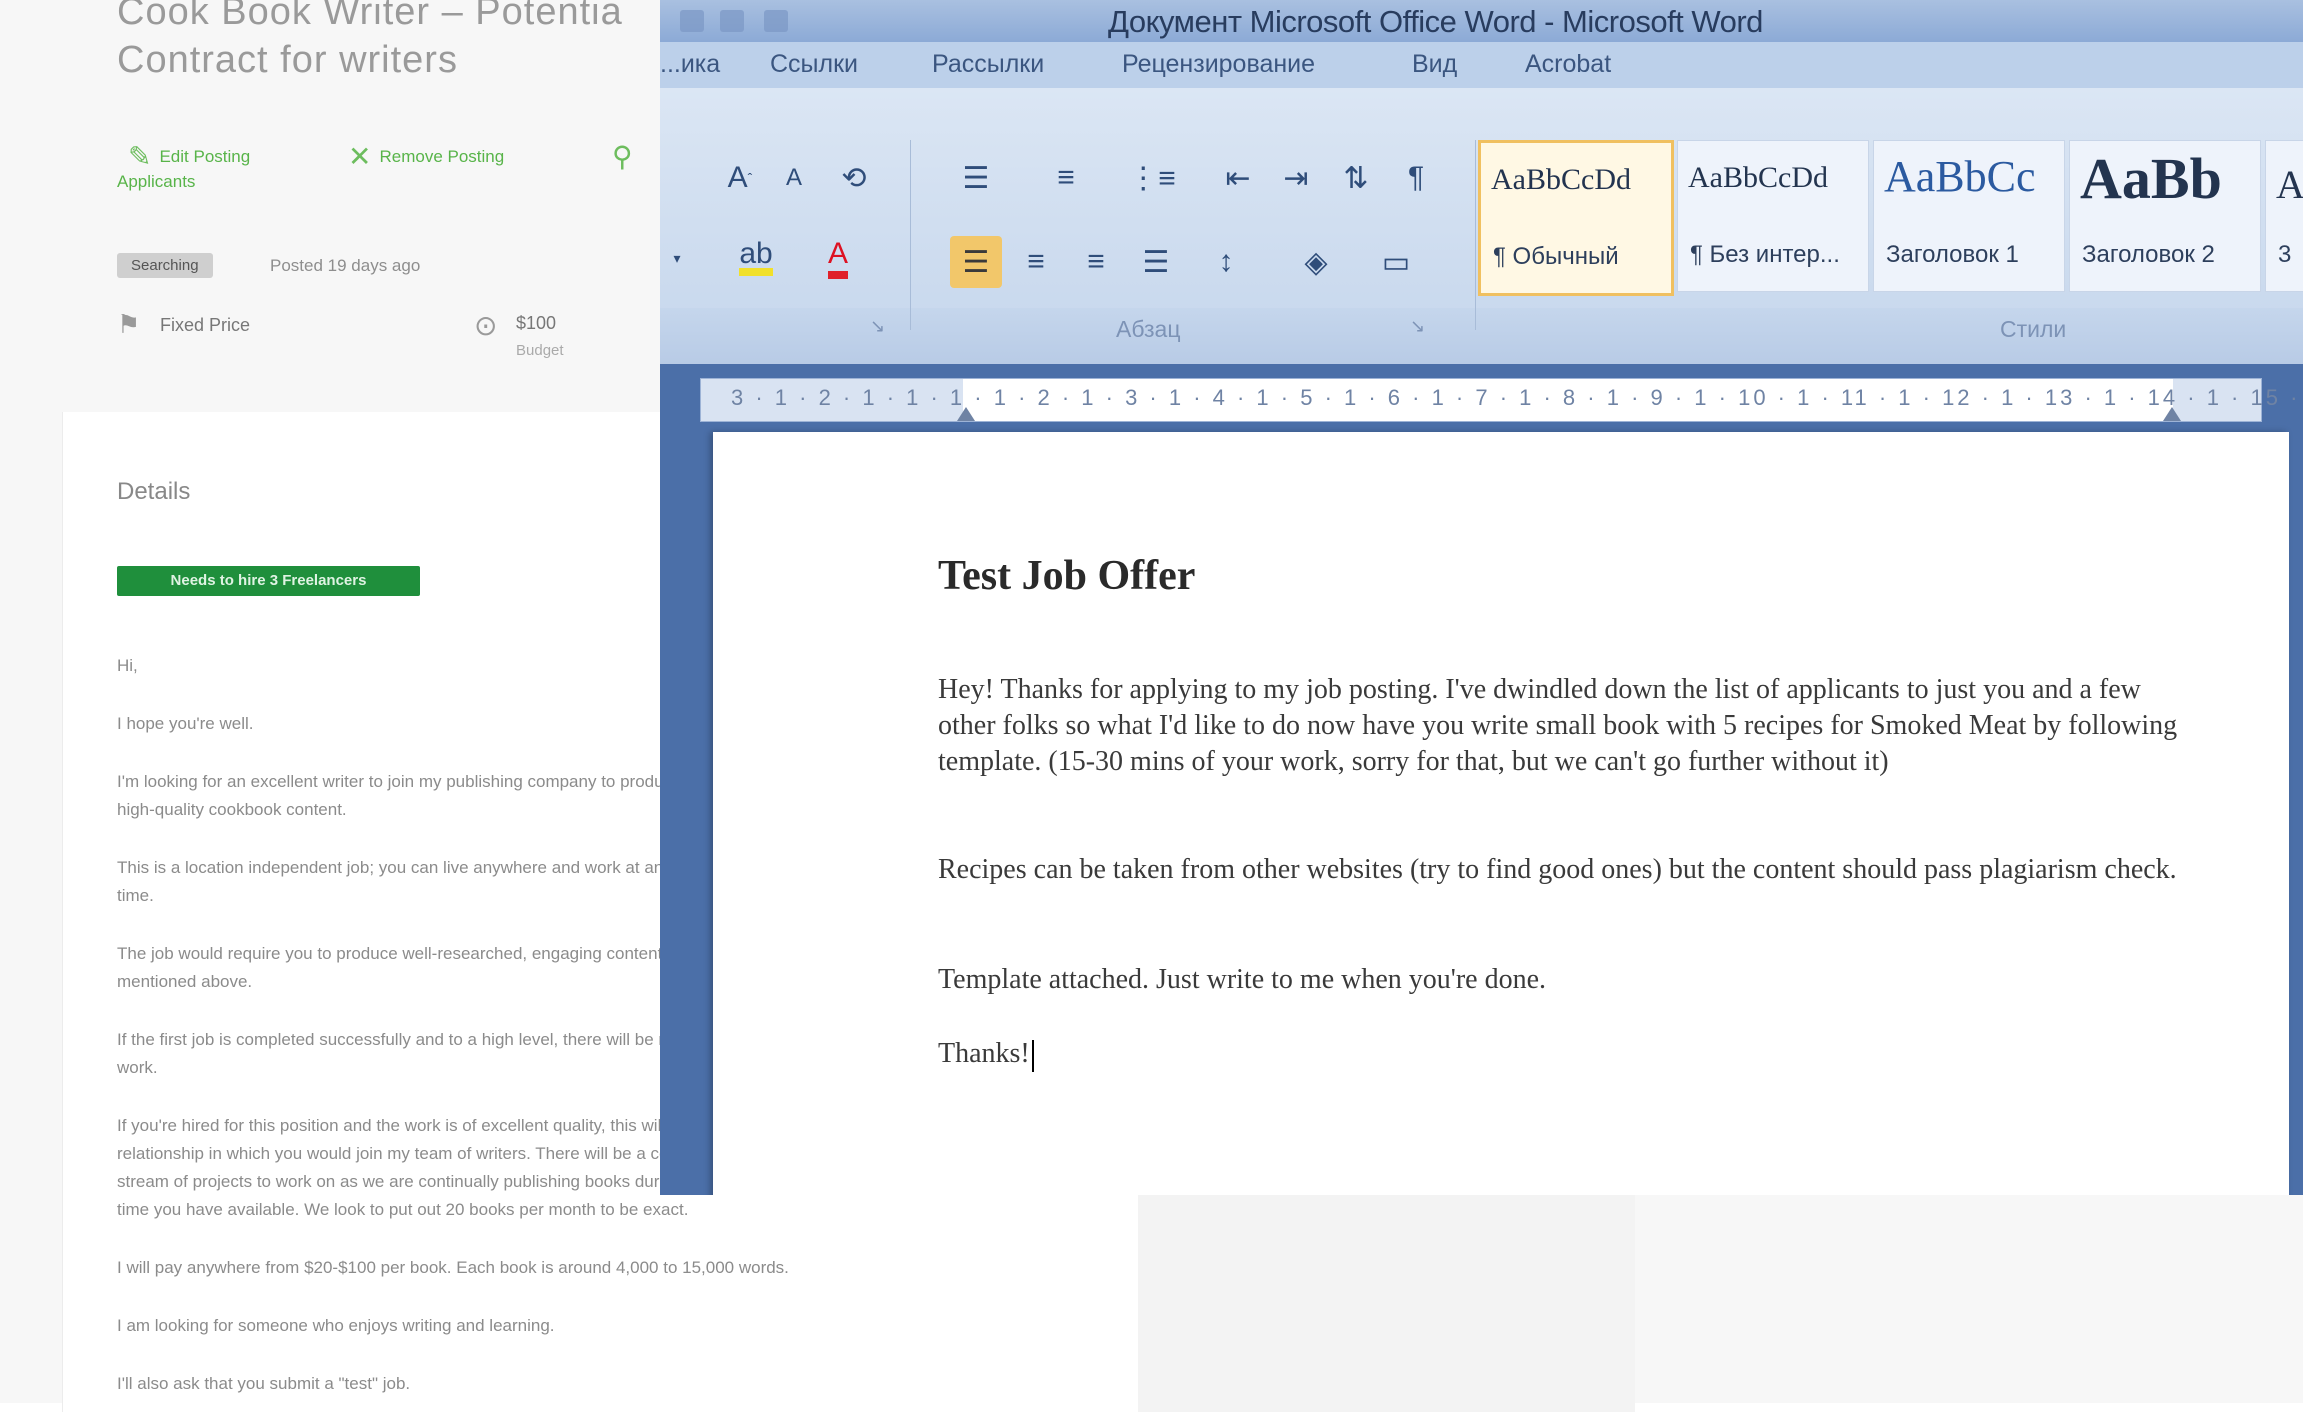 The width and height of the screenshot is (2303, 1412). What do you see at coordinates (854, 178) in the screenshot?
I see `clear-format-icon: ⟲` at bounding box center [854, 178].